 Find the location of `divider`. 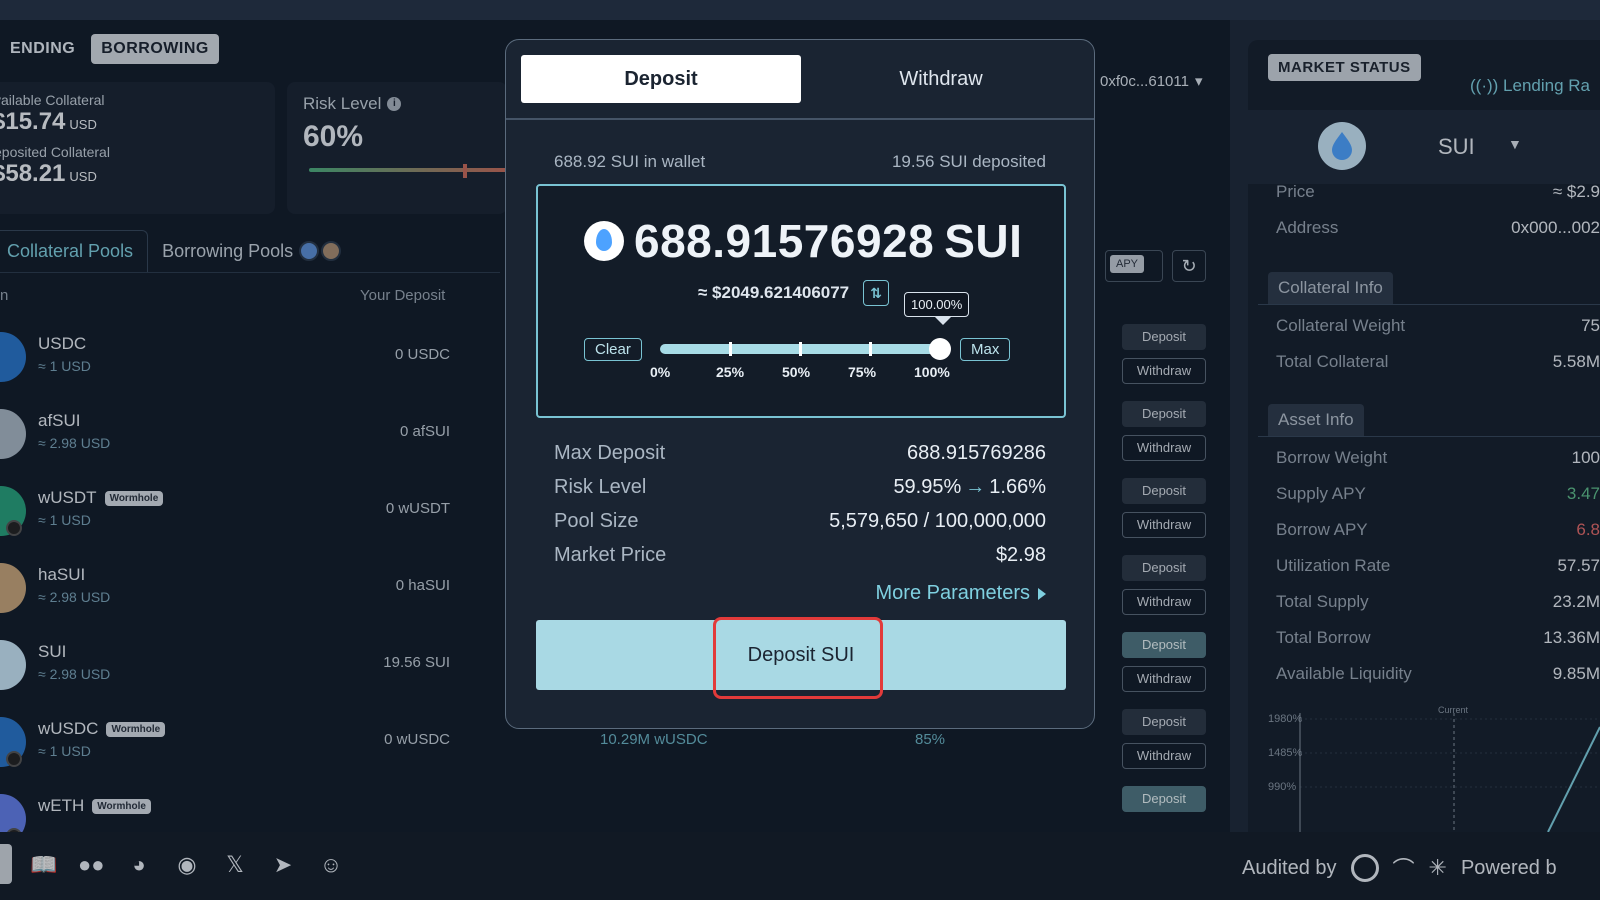

divider is located at coordinates (800, 119).